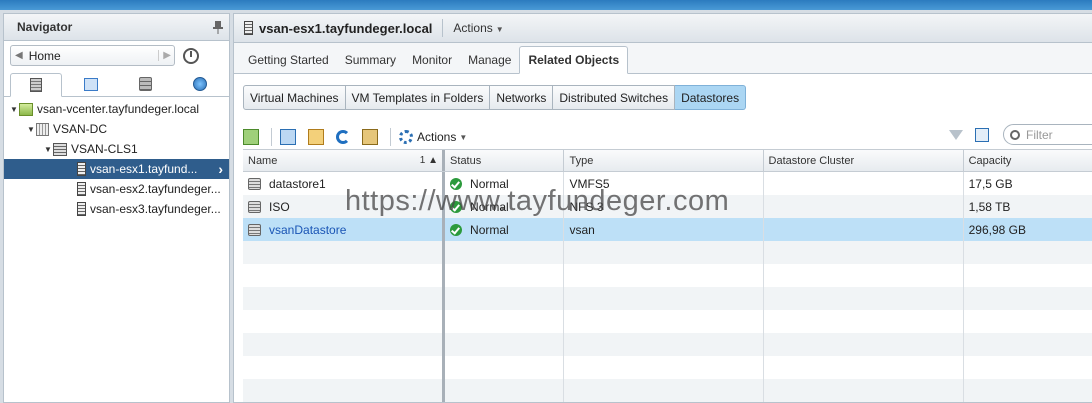 Image resolution: width=1092 pixels, height=403 pixels. What do you see at coordinates (667, 206) in the screenshot?
I see `table-row: ISO Normal NFS 3 1,58 TB` at bounding box center [667, 206].